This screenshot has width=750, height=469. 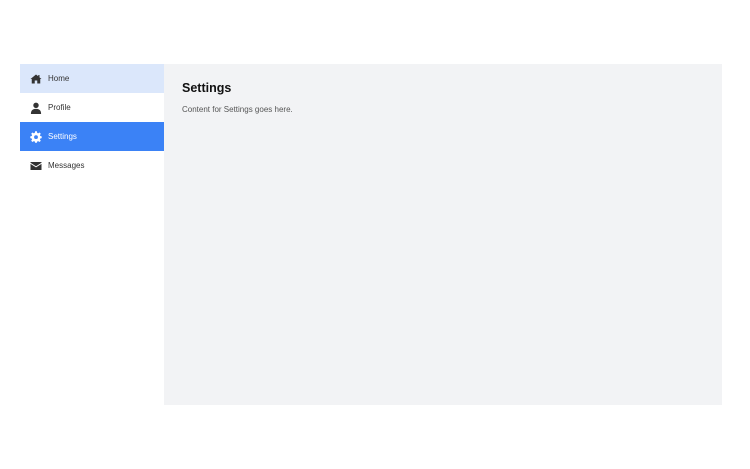 What do you see at coordinates (92, 107) in the screenshot?
I see `sidebar-item-profile: Profile` at bounding box center [92, 107].